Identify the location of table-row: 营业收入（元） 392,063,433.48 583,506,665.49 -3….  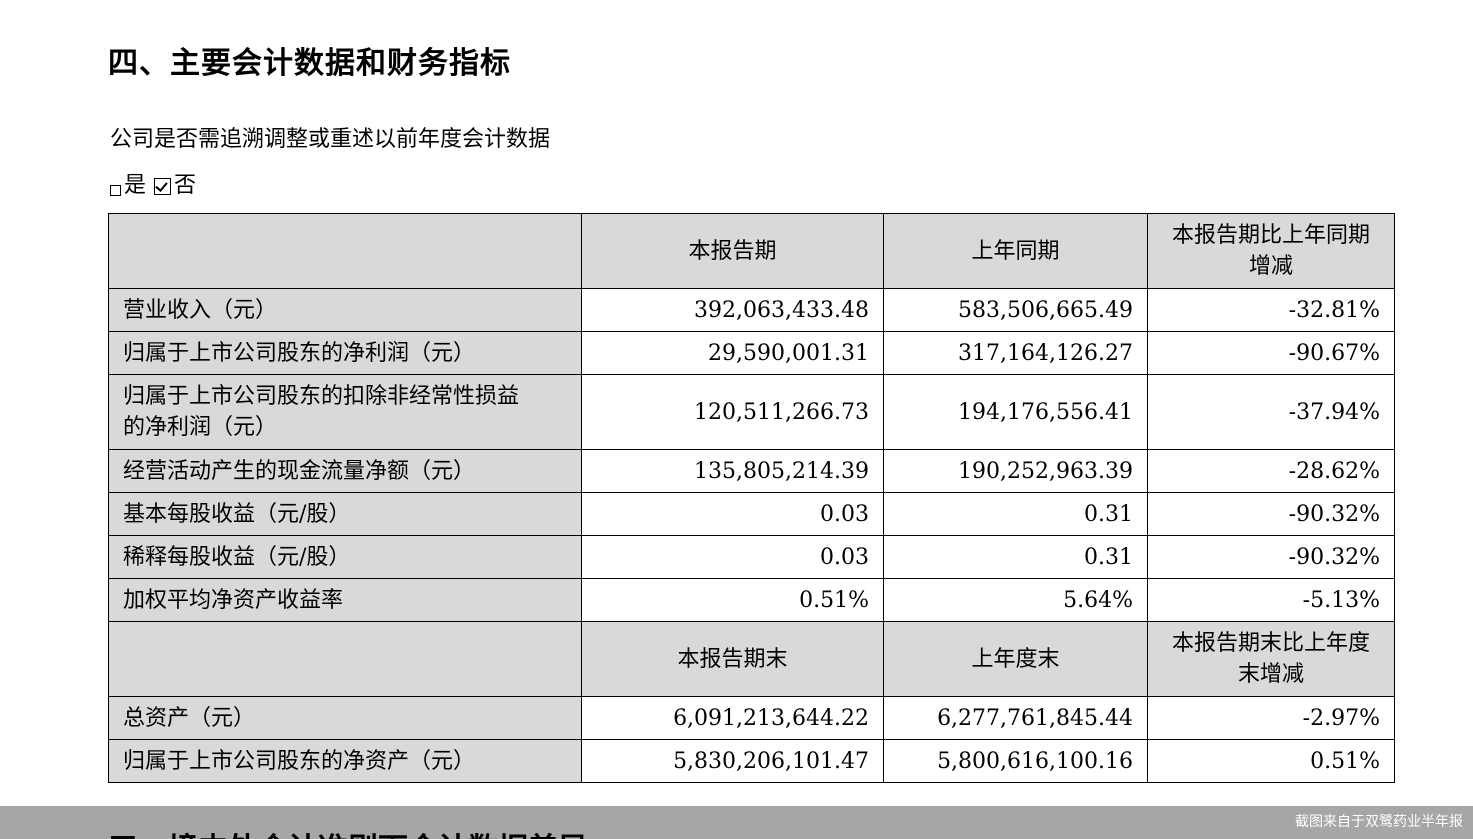
(751, 310).